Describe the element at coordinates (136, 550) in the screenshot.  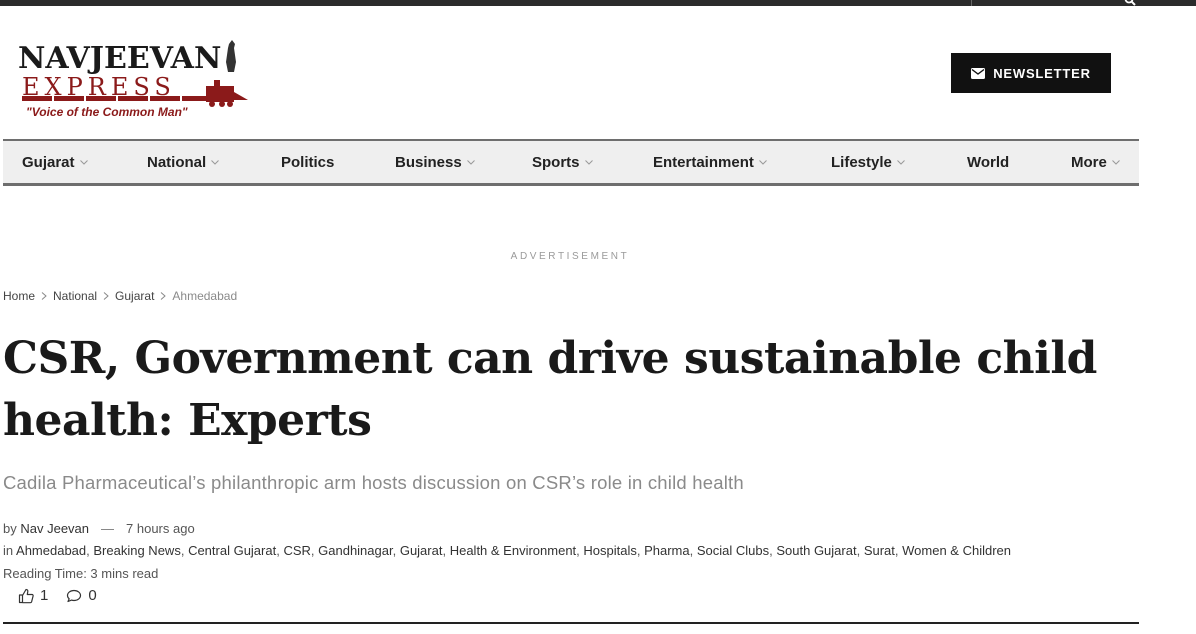
I see `category-link: Breaking News` at that location.